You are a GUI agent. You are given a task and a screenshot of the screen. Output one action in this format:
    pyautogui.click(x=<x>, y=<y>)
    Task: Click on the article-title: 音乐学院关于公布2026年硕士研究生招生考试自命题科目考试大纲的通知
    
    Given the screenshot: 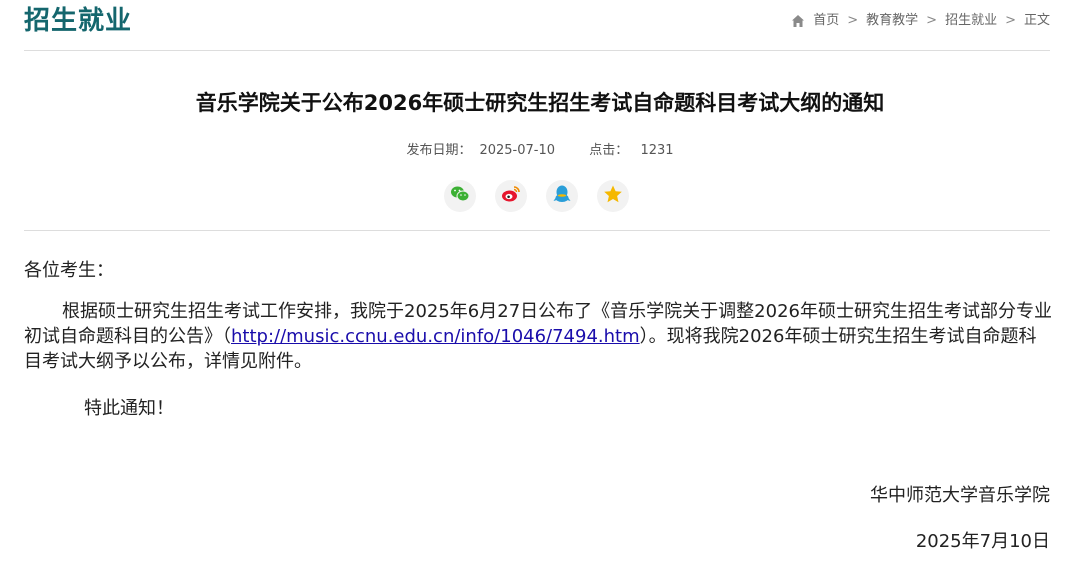 What is the action you would take?
    pyautogui.click(x=540, y=103)
    